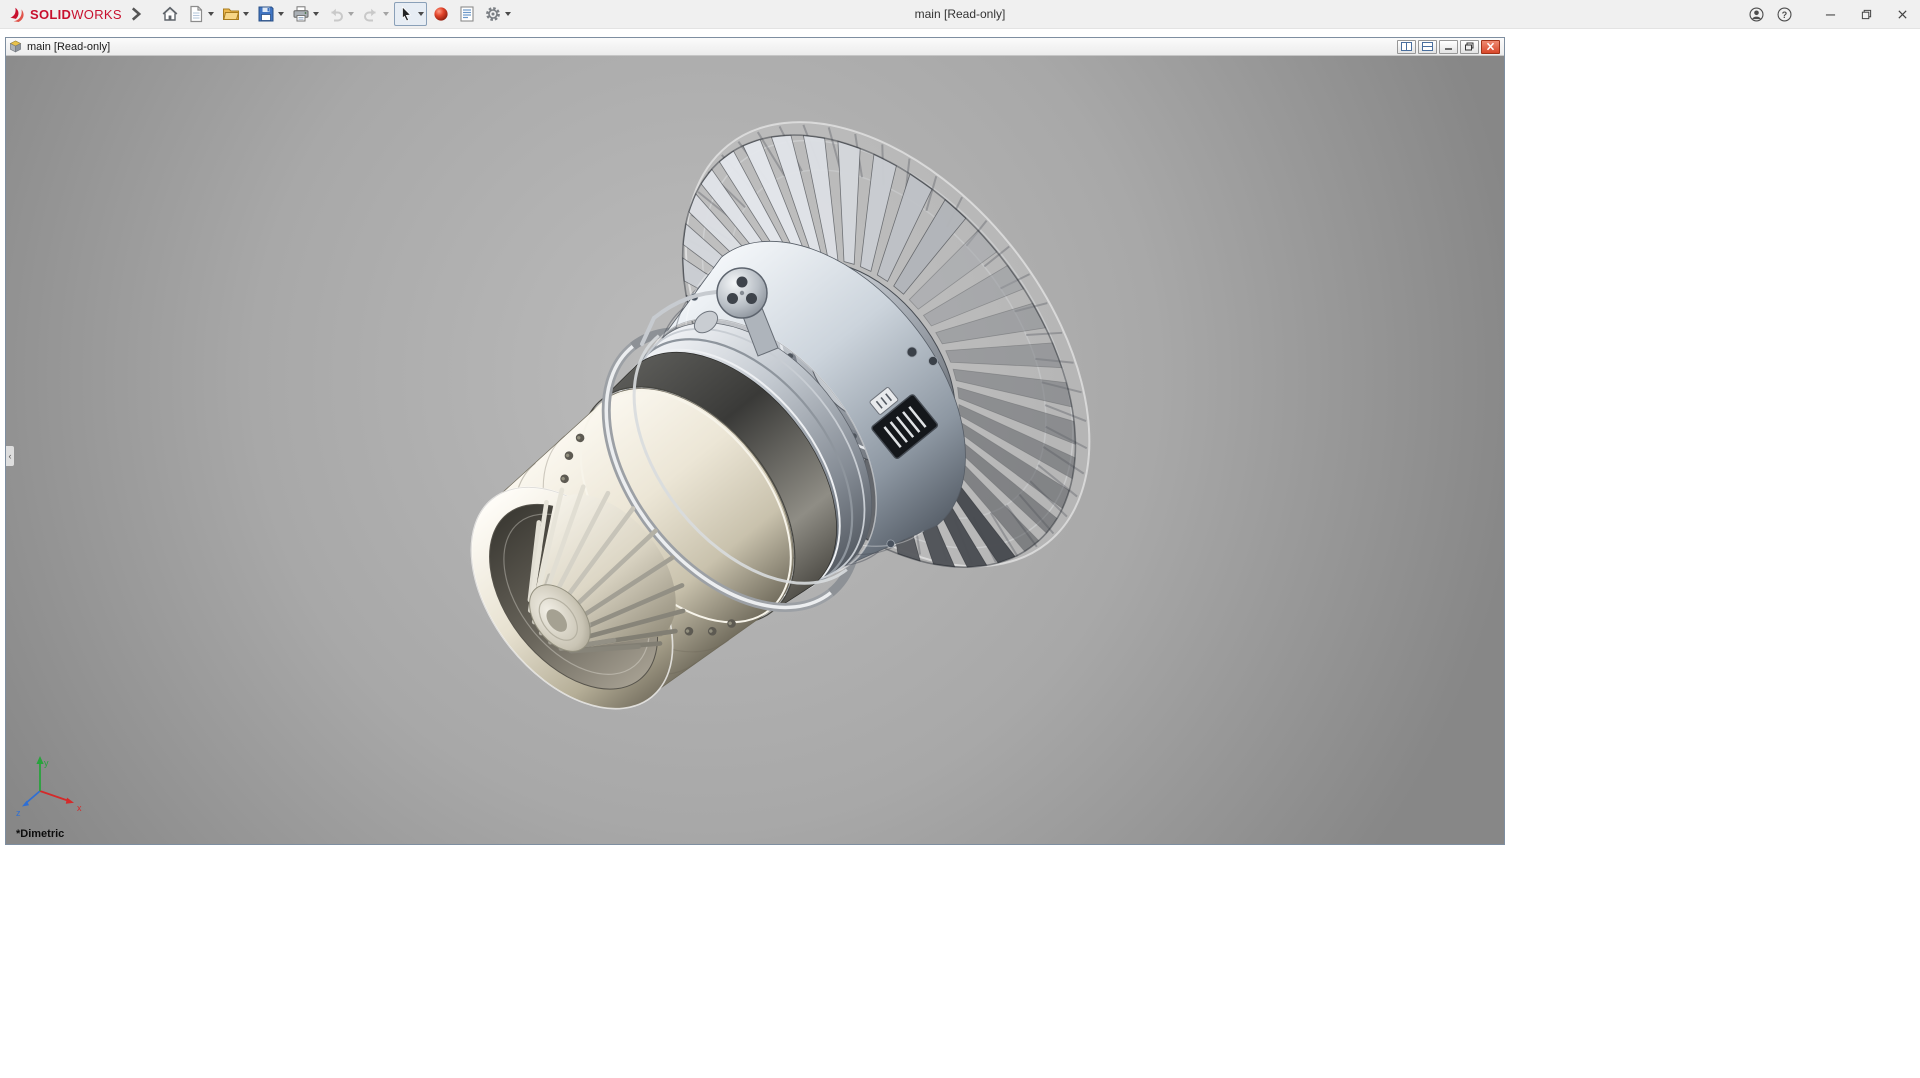 The height and width of the screenshot is (1078, 1920). I want to click on maximize-button, so click(1866, 14).